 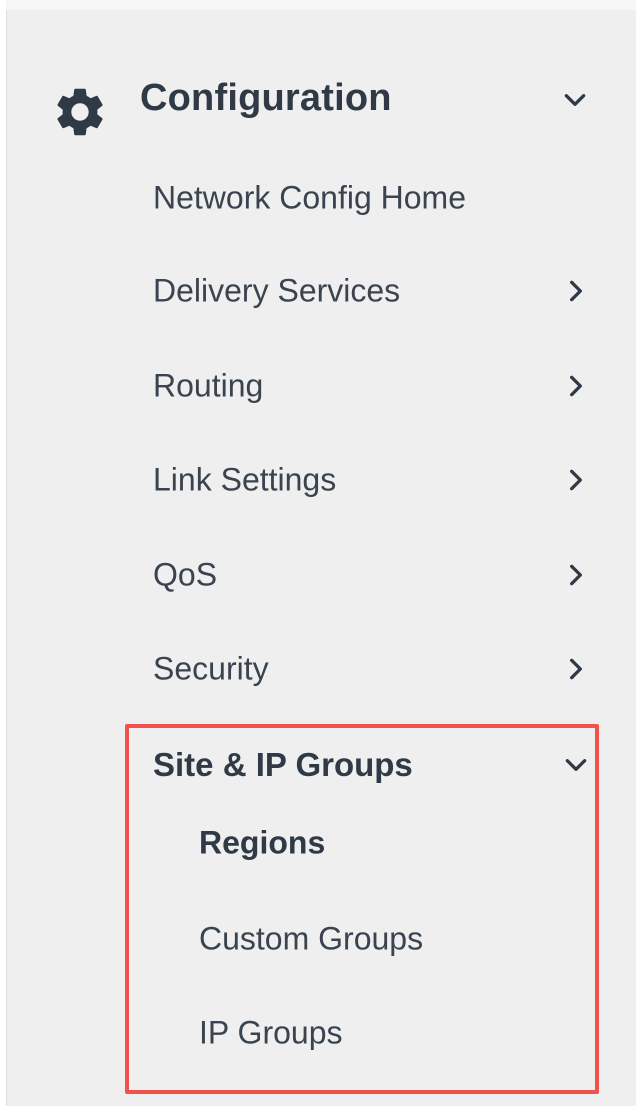 I want to click on sub-item-label: Regions, so click(x=262, y=842).